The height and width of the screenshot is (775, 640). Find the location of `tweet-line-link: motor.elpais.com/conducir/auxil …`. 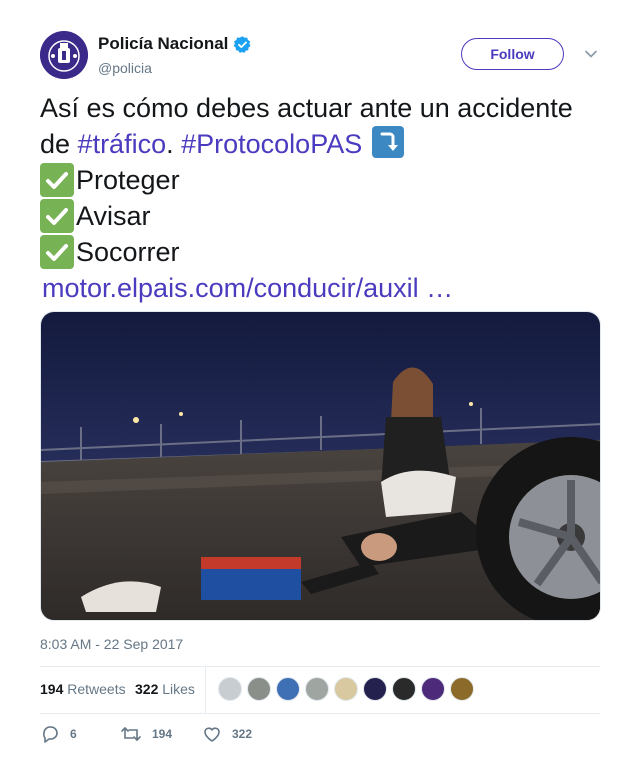

tweet-line-link: motor.elpais.com/conducir/auxil … is located at coordinates (330, 288).